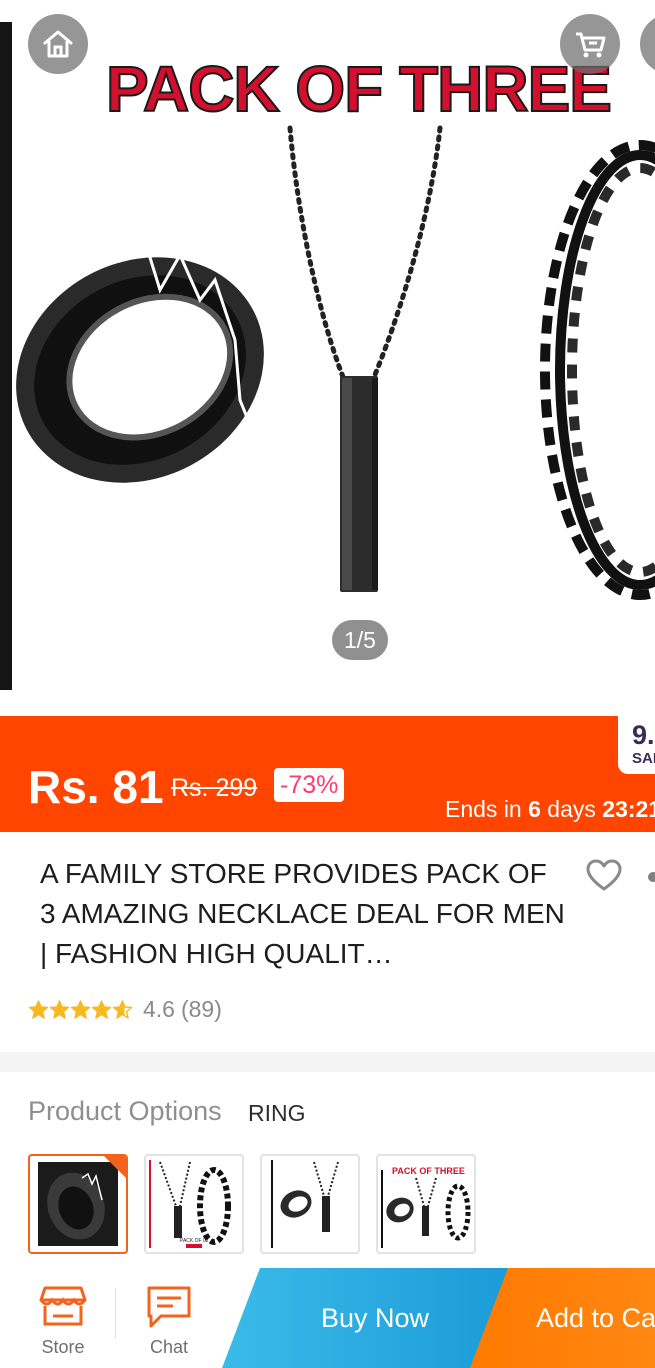 This screenshot has width=655, height=1368. I want to click on rating-stars, so click(80, 1009).